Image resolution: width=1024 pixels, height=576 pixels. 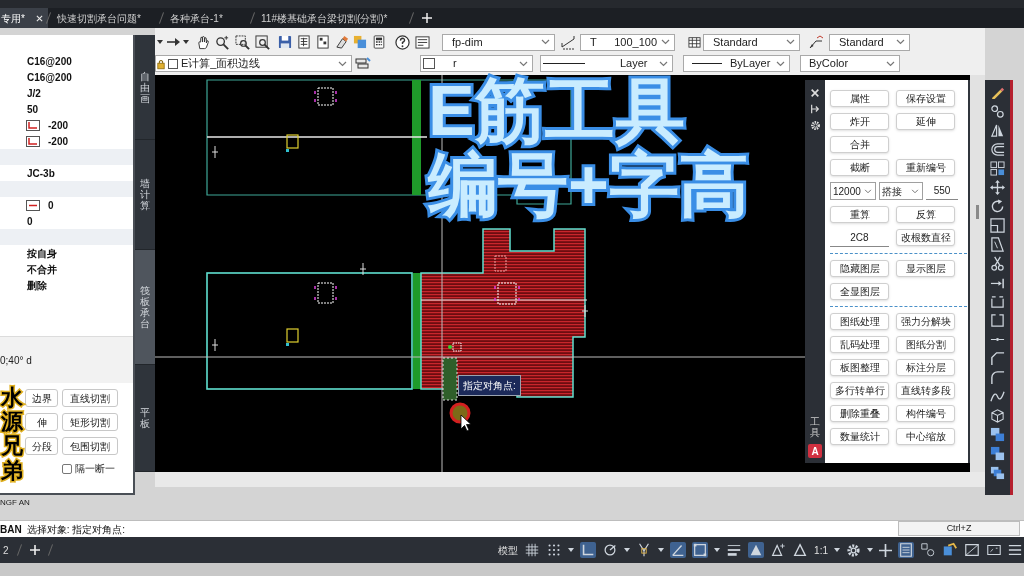 I want to click on dimension-style-dropdown: T 100_100, so click(x=627, y=42).